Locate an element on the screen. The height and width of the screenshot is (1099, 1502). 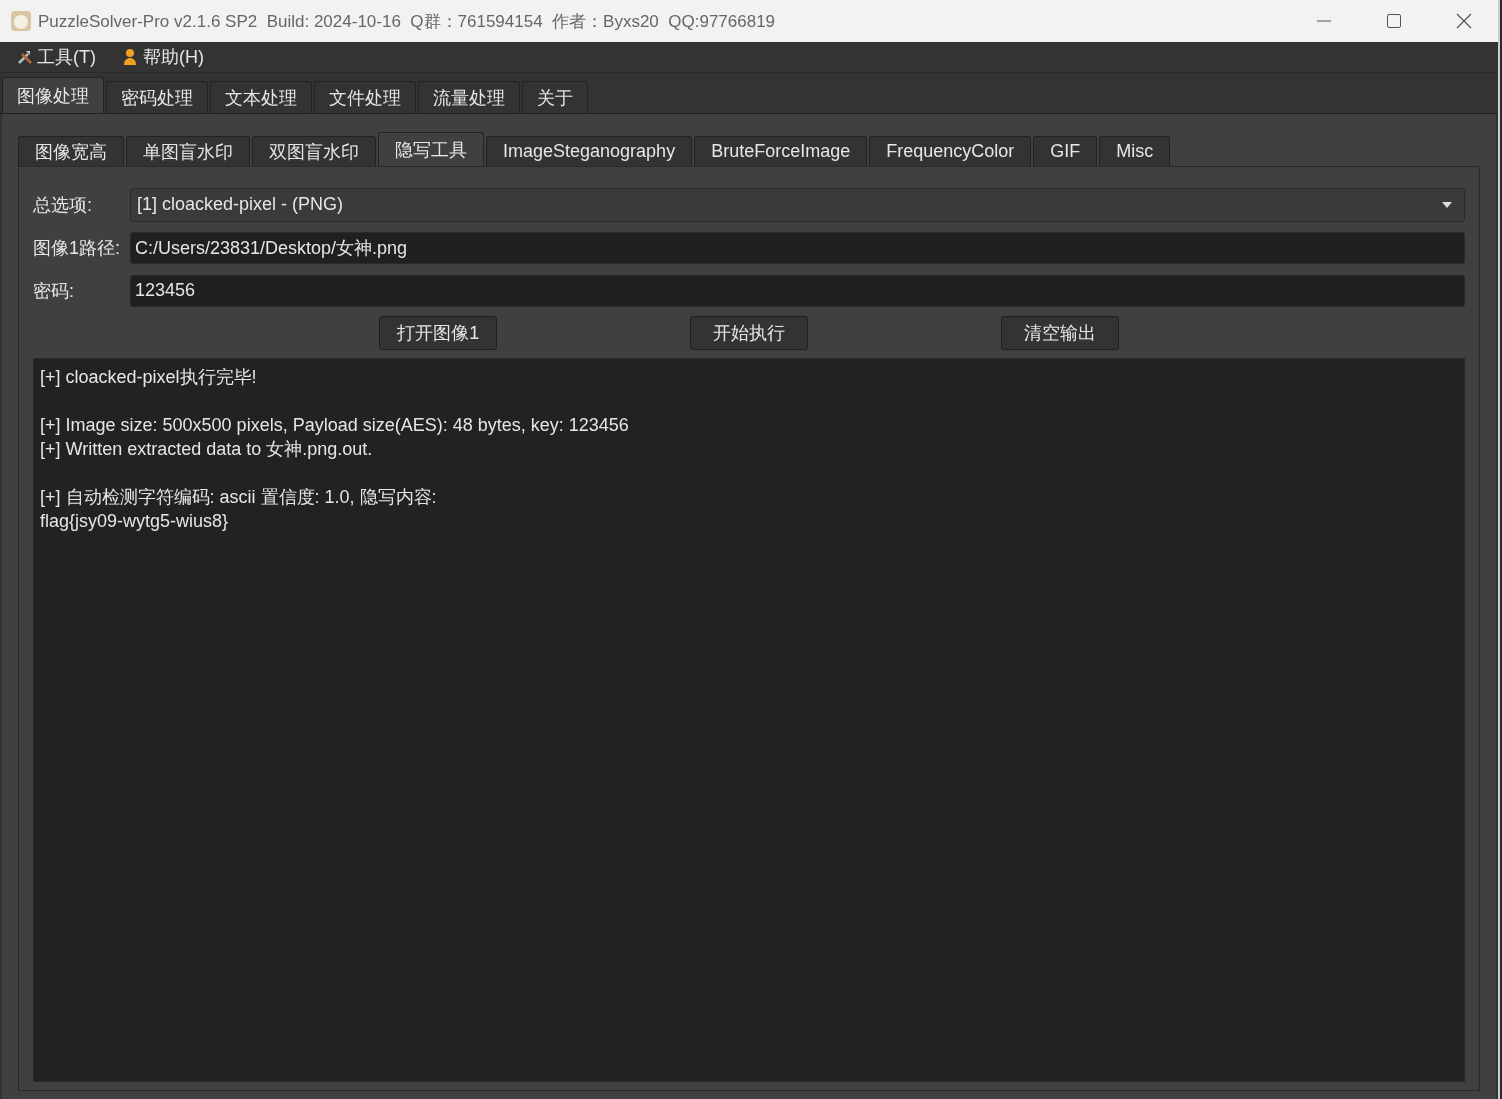
tab: Misc is located at coordinates (1135, 151).